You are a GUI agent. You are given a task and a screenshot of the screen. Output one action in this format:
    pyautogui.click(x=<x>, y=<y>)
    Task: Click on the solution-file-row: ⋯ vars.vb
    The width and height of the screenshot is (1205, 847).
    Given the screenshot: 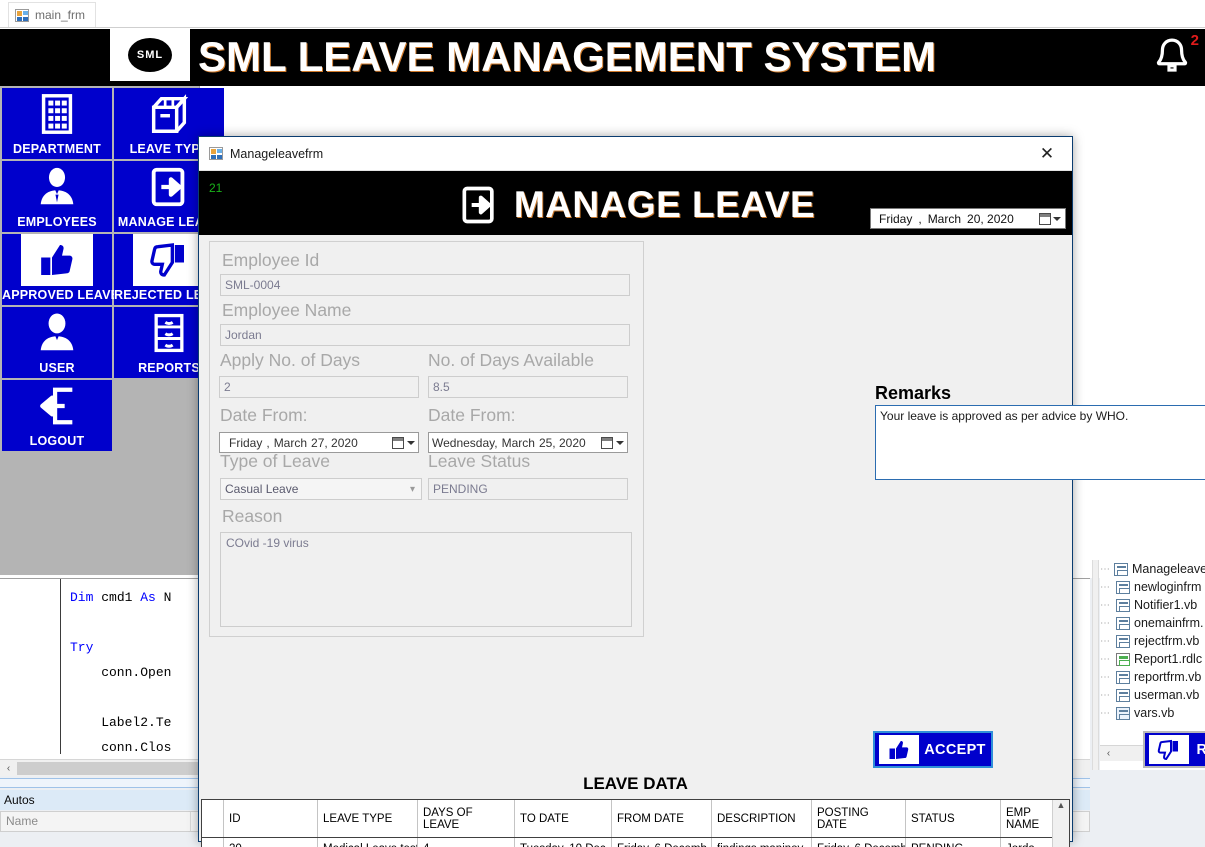 What is the action you would take?
    pyautogui.click(x=1152, y=713)
    